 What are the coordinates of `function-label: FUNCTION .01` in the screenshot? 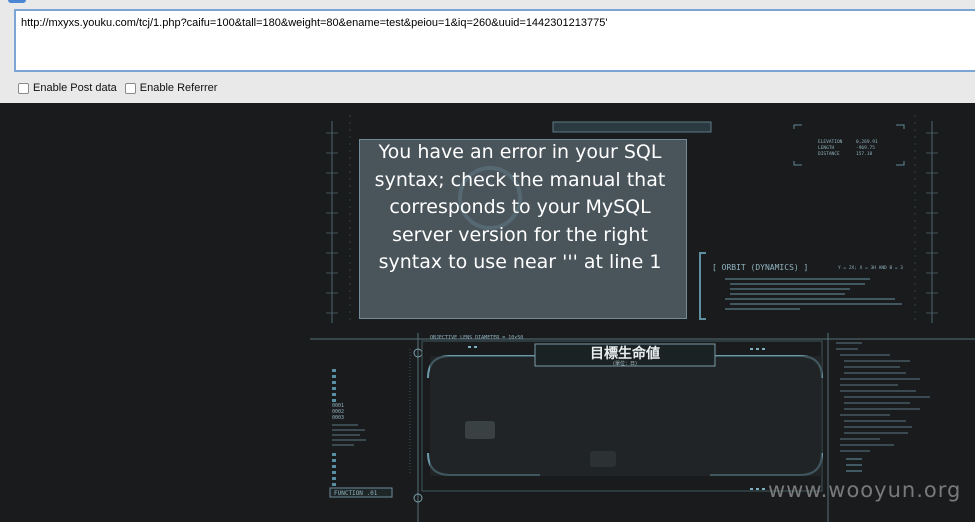 It's located at (356, 493).